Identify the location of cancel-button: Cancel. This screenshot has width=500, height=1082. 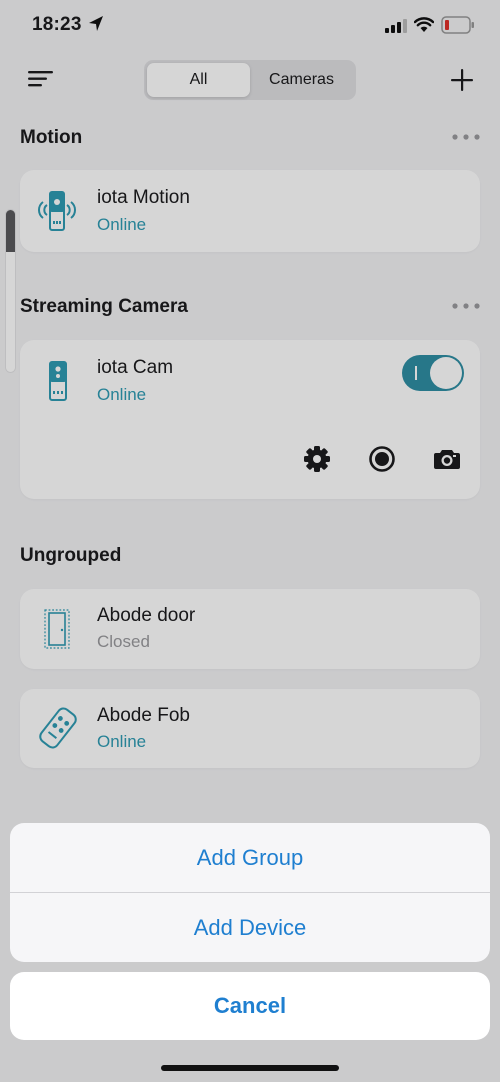
(250, 1006).